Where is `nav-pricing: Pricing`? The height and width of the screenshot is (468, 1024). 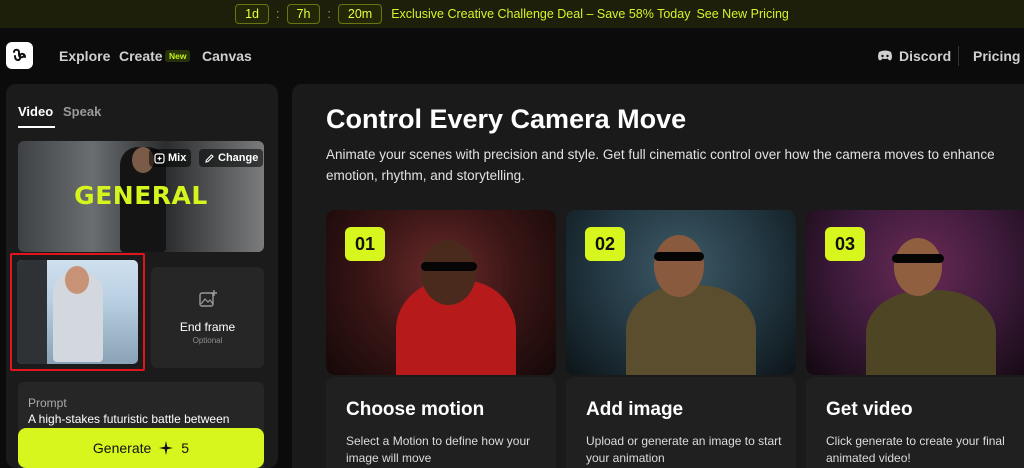
nav-pricing: Pricing is located at coordinates (996, 56).